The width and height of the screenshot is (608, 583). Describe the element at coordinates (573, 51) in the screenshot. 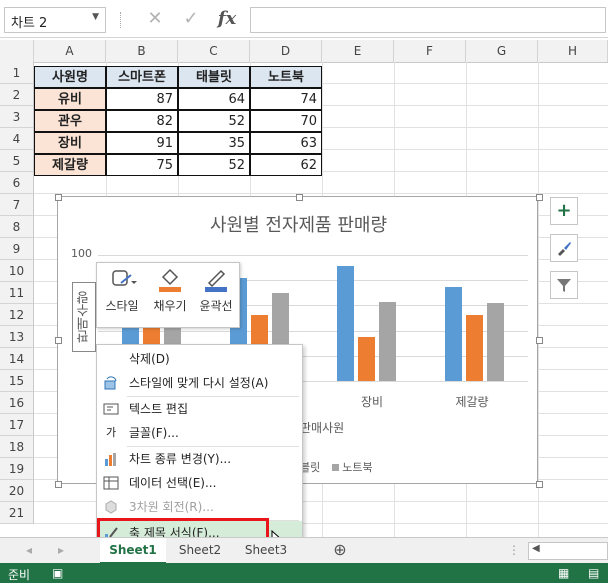

I see `column-header: H` at that location.